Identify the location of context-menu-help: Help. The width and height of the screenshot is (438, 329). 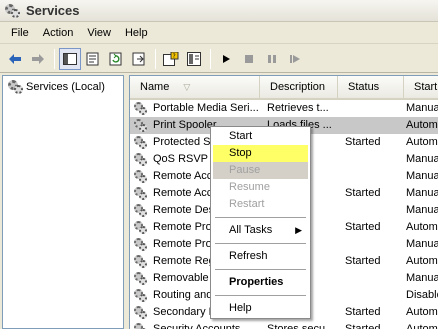
(260, 308).